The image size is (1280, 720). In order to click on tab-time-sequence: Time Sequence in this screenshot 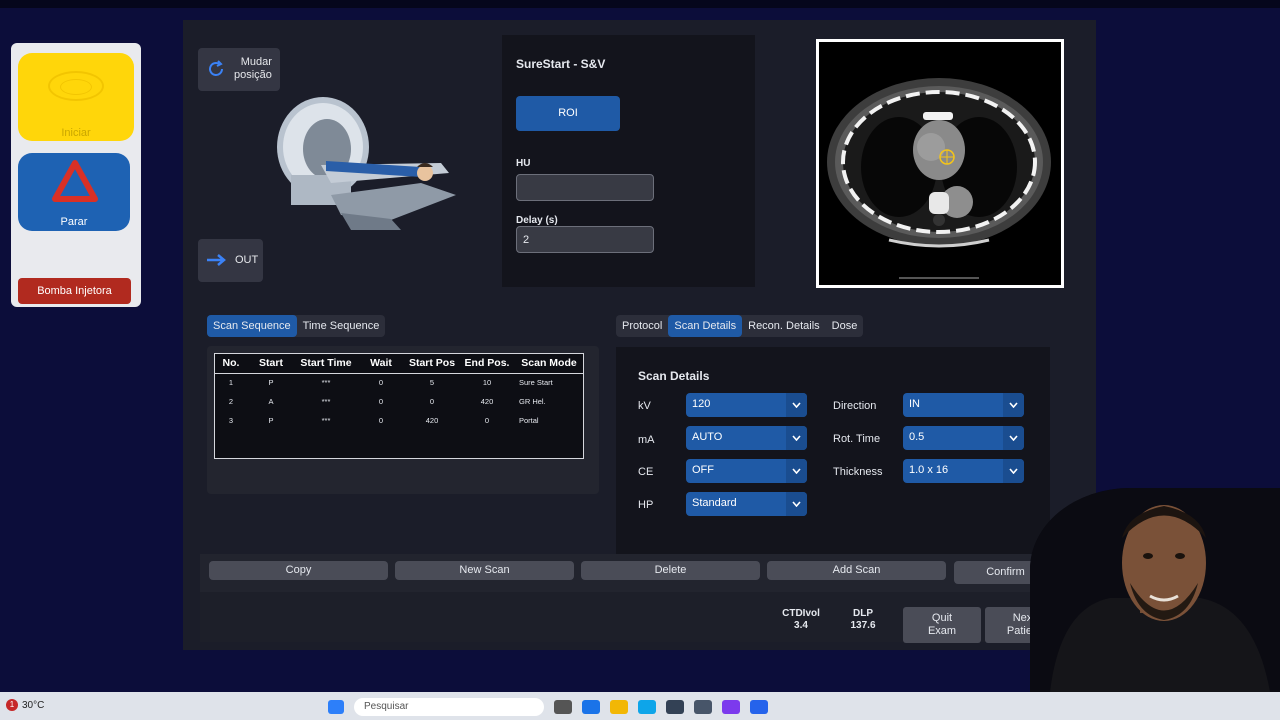, I will do `click(341, 326)`.